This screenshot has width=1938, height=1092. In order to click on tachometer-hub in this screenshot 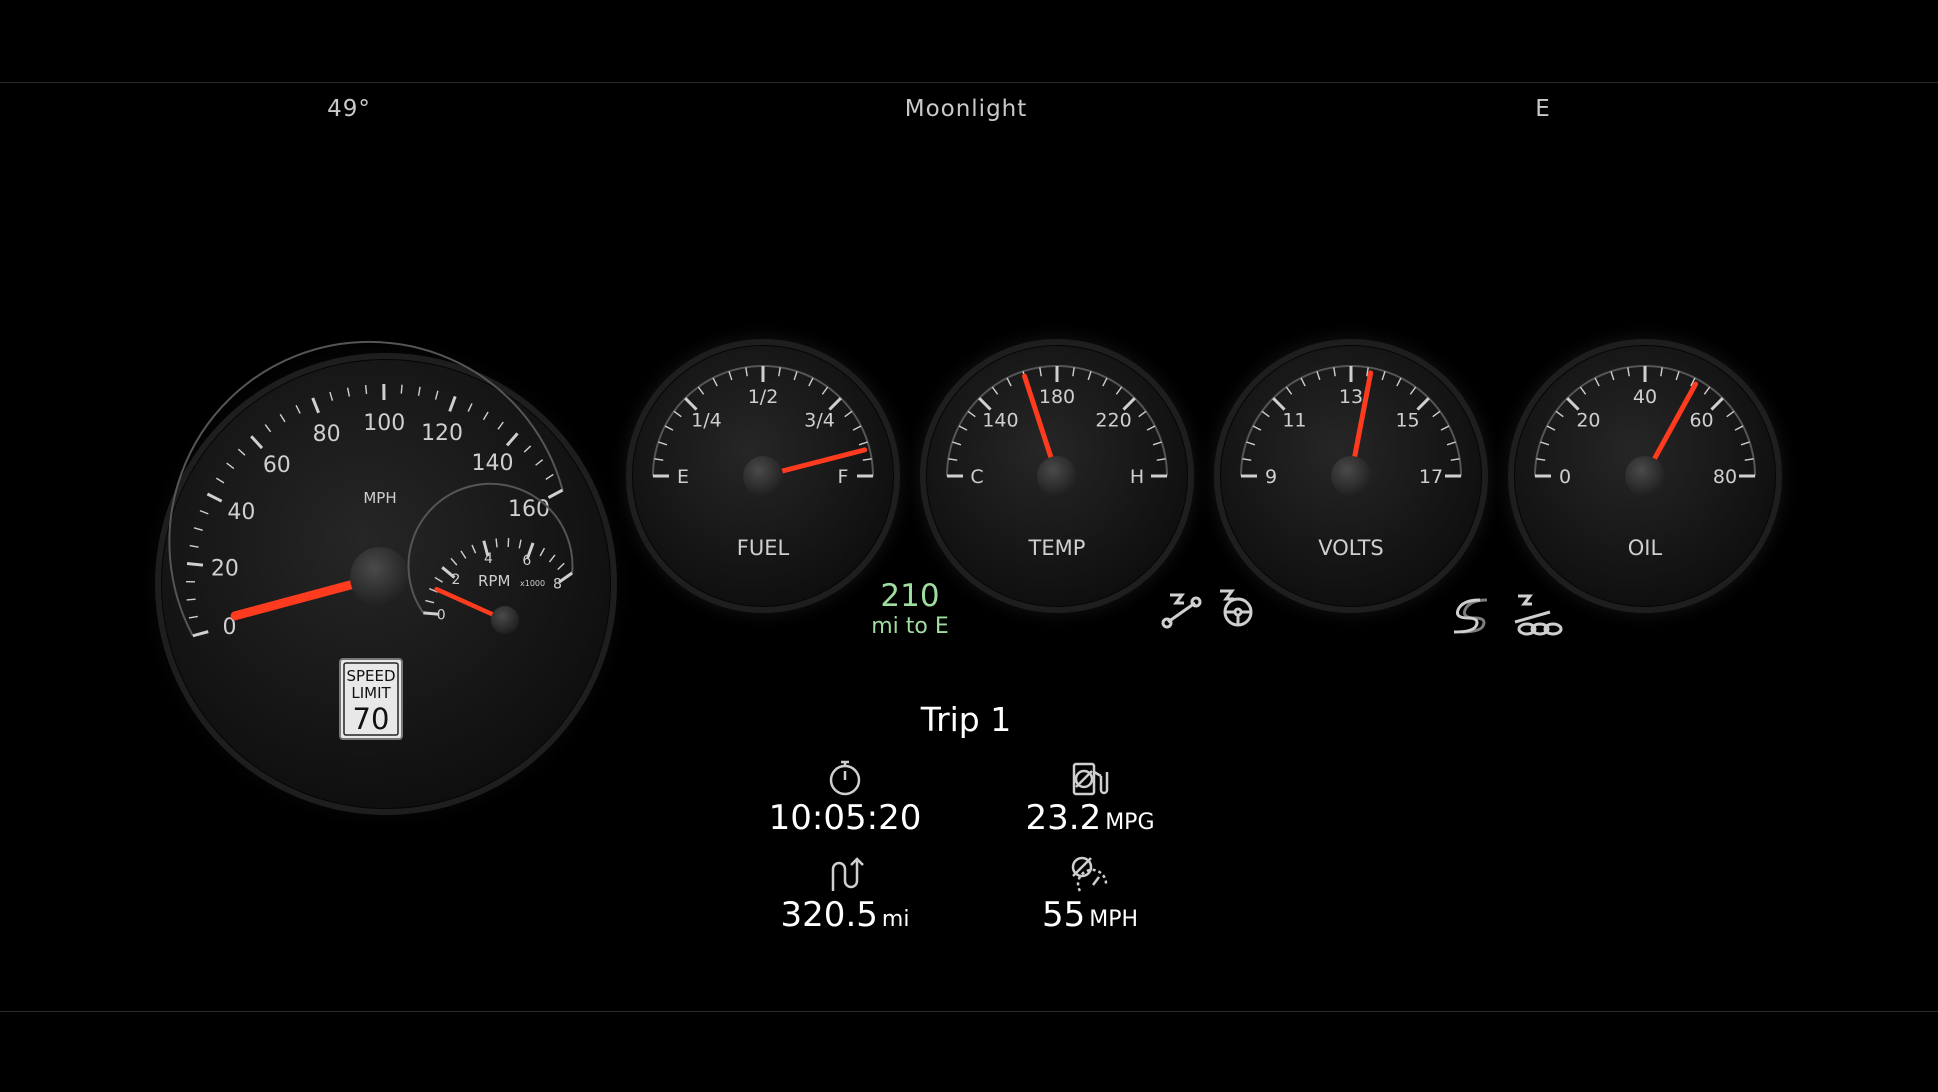, I will do `click(505, 620)`.